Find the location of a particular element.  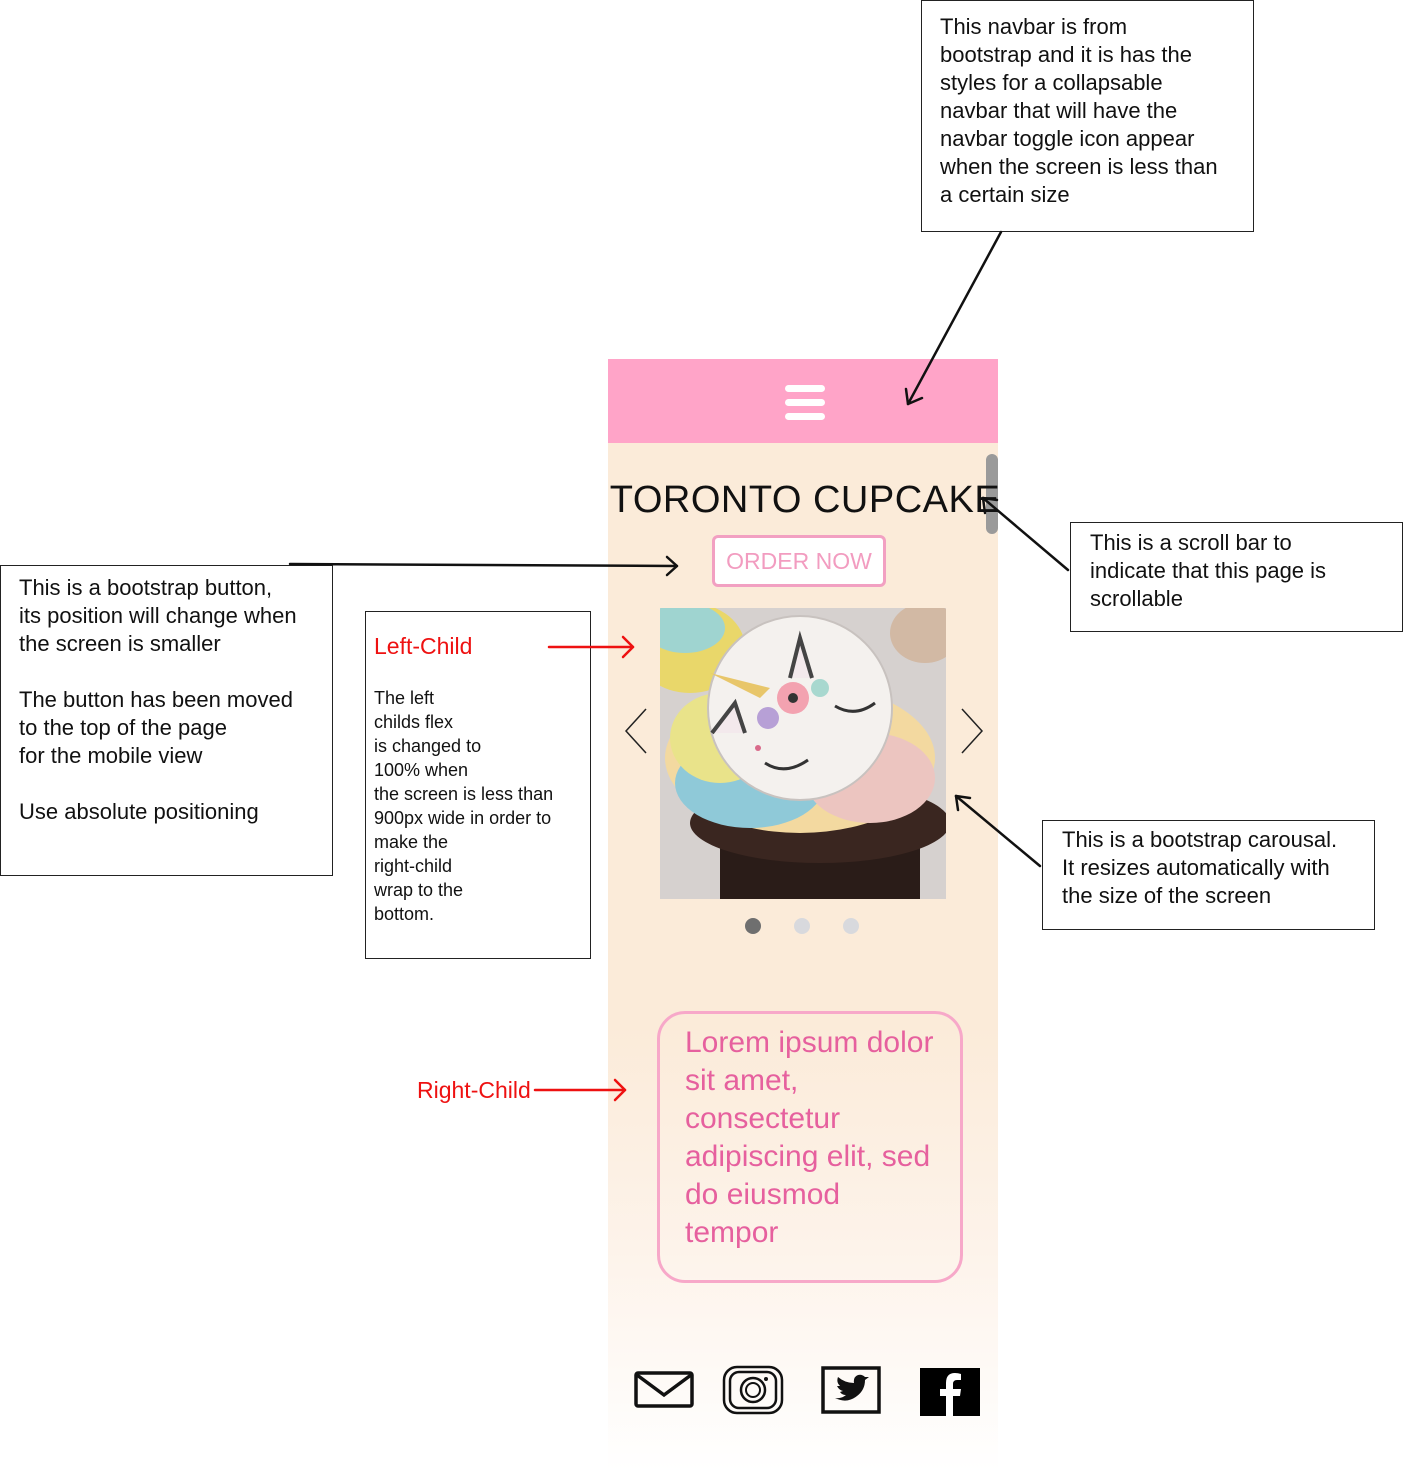

right-child-label: Right-Child is located at coordinates (474, 1090).